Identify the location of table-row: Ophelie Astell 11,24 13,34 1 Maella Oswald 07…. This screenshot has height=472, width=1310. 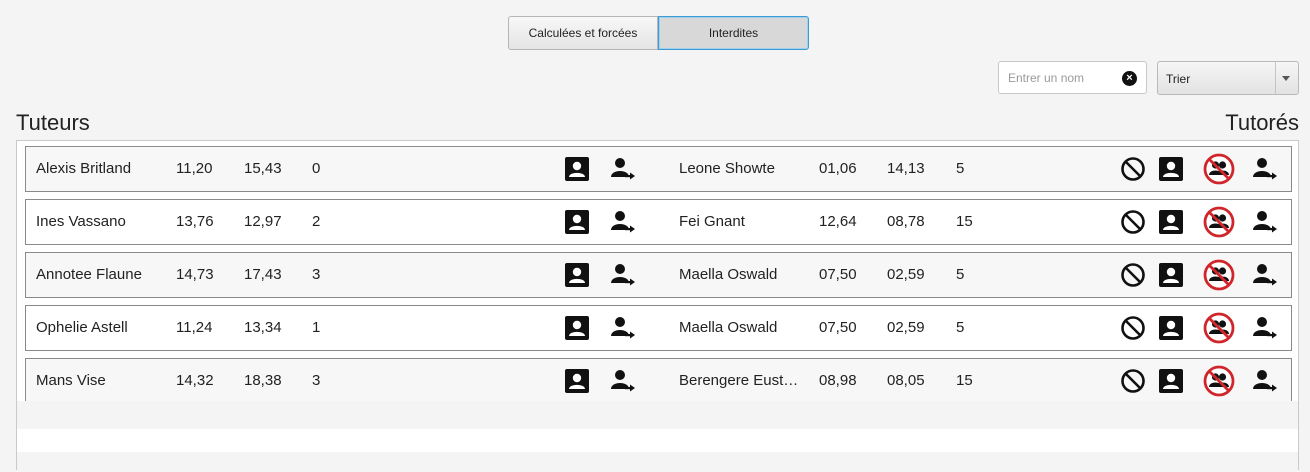
(658, 328).